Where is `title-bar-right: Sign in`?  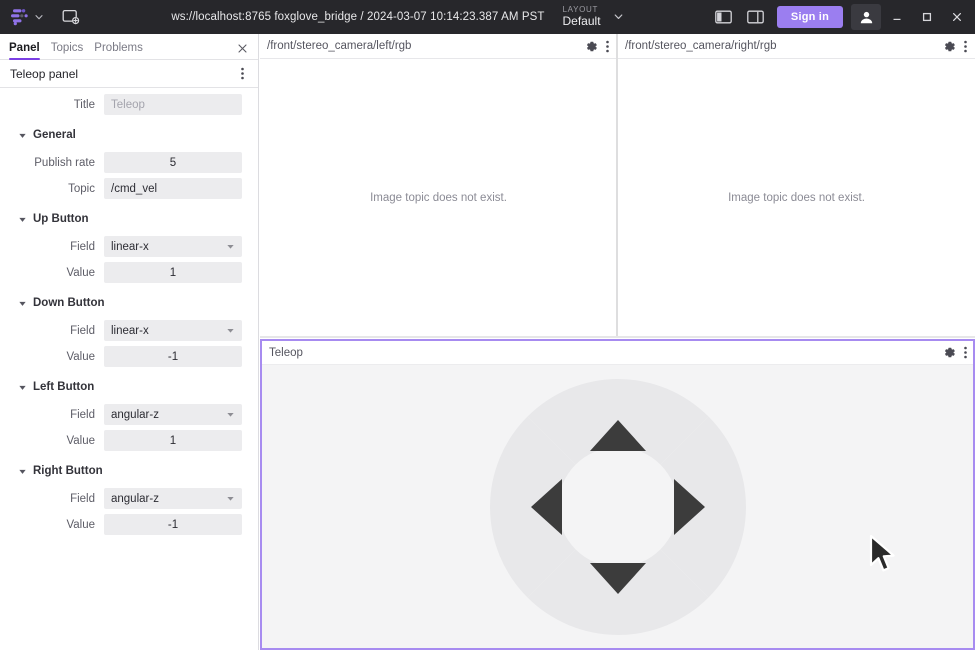 title-bar-right: Sign in is located at coordinates (842, 17).